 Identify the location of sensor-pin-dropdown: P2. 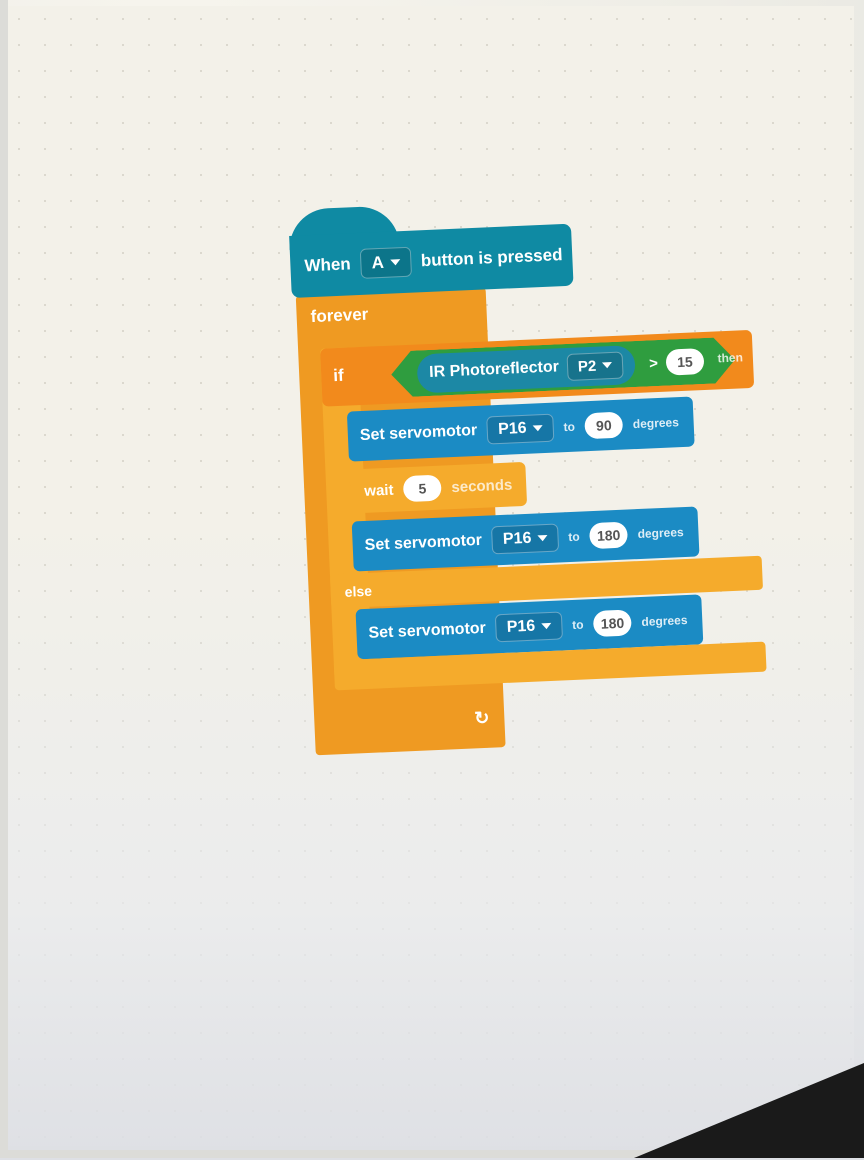
(594, 365).